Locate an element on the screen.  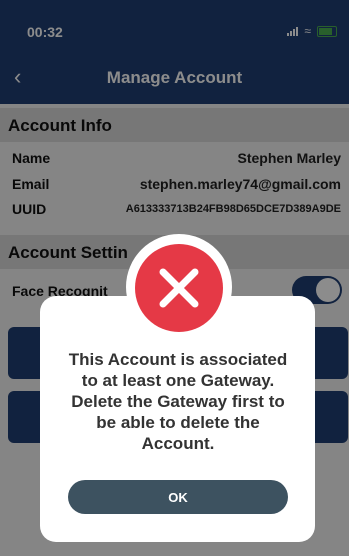
message-line: to at least one Gateway. is located at coordinates (178, 380).